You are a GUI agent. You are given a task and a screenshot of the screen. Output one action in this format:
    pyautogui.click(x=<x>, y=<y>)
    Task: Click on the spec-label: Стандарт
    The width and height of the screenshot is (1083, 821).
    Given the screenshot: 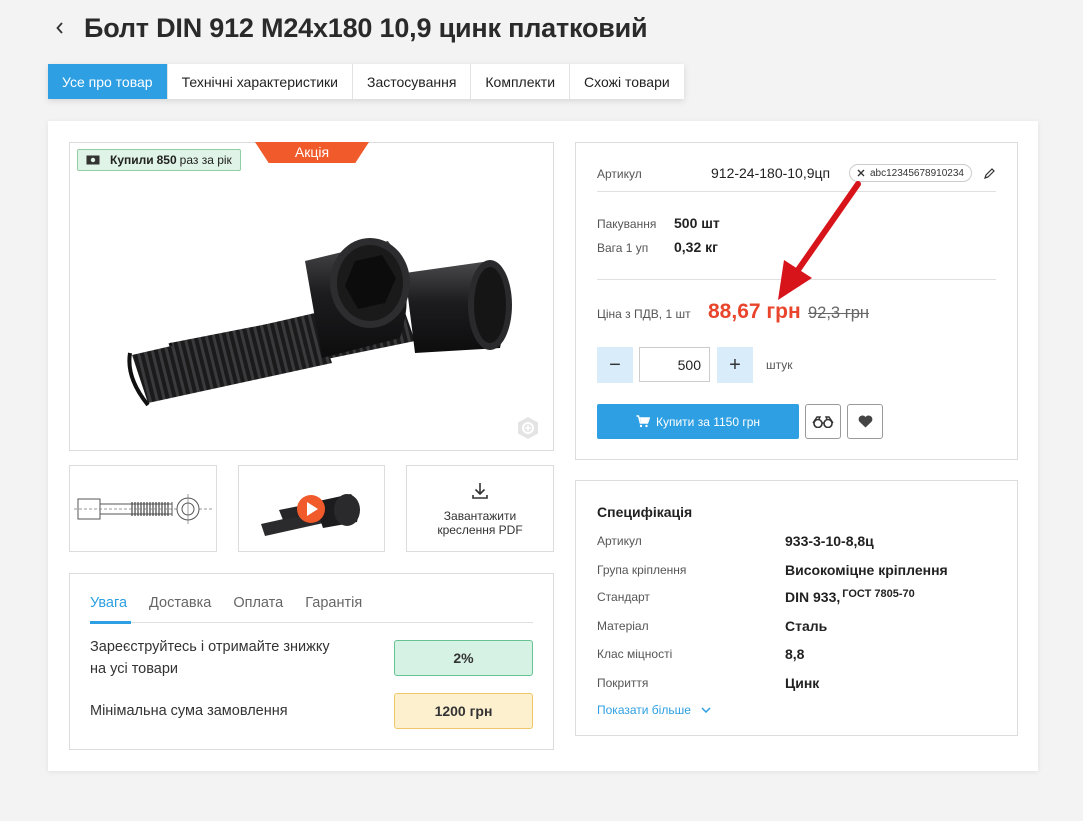 What is the action you would take?
    pyautogui.click(x=623, y=597)
    